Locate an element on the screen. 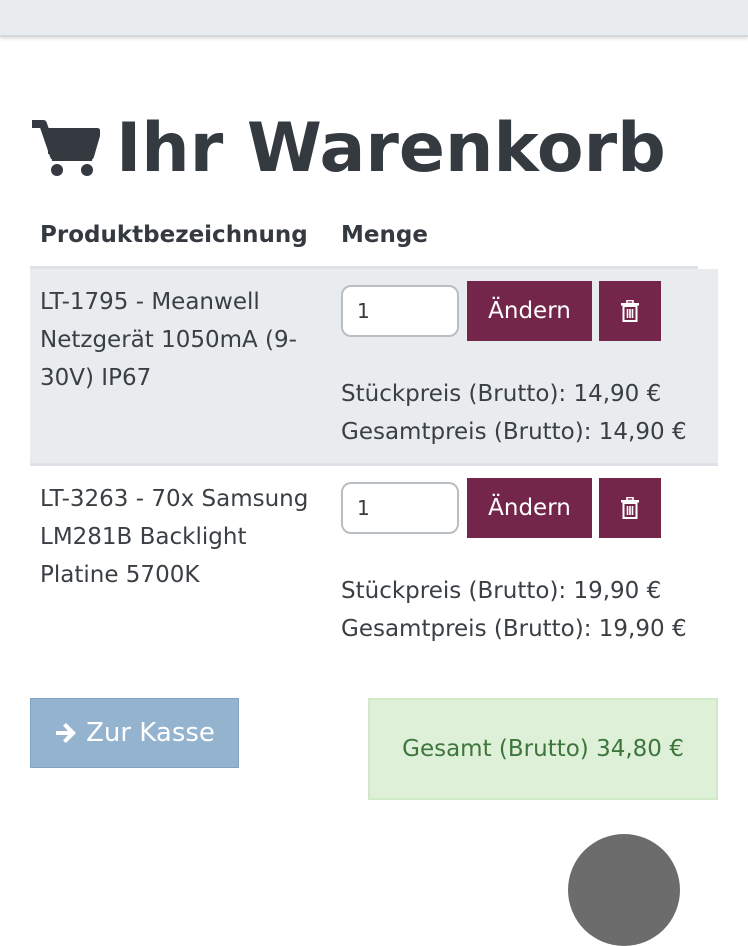 The height and width of the screenshot is (946, 748). unit-price: Stückpreis (Brutto): 19,90 € is located at coordinates (501, 591).